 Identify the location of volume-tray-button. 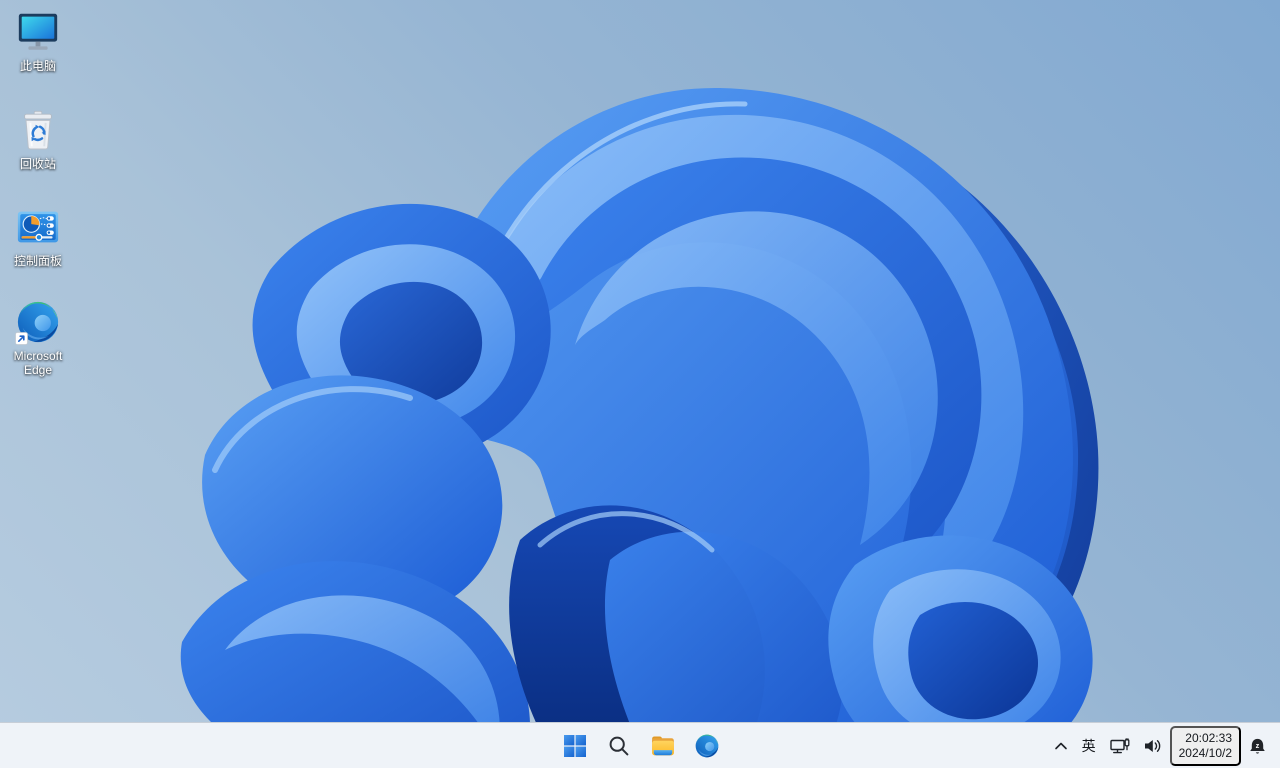
(1153, 746).